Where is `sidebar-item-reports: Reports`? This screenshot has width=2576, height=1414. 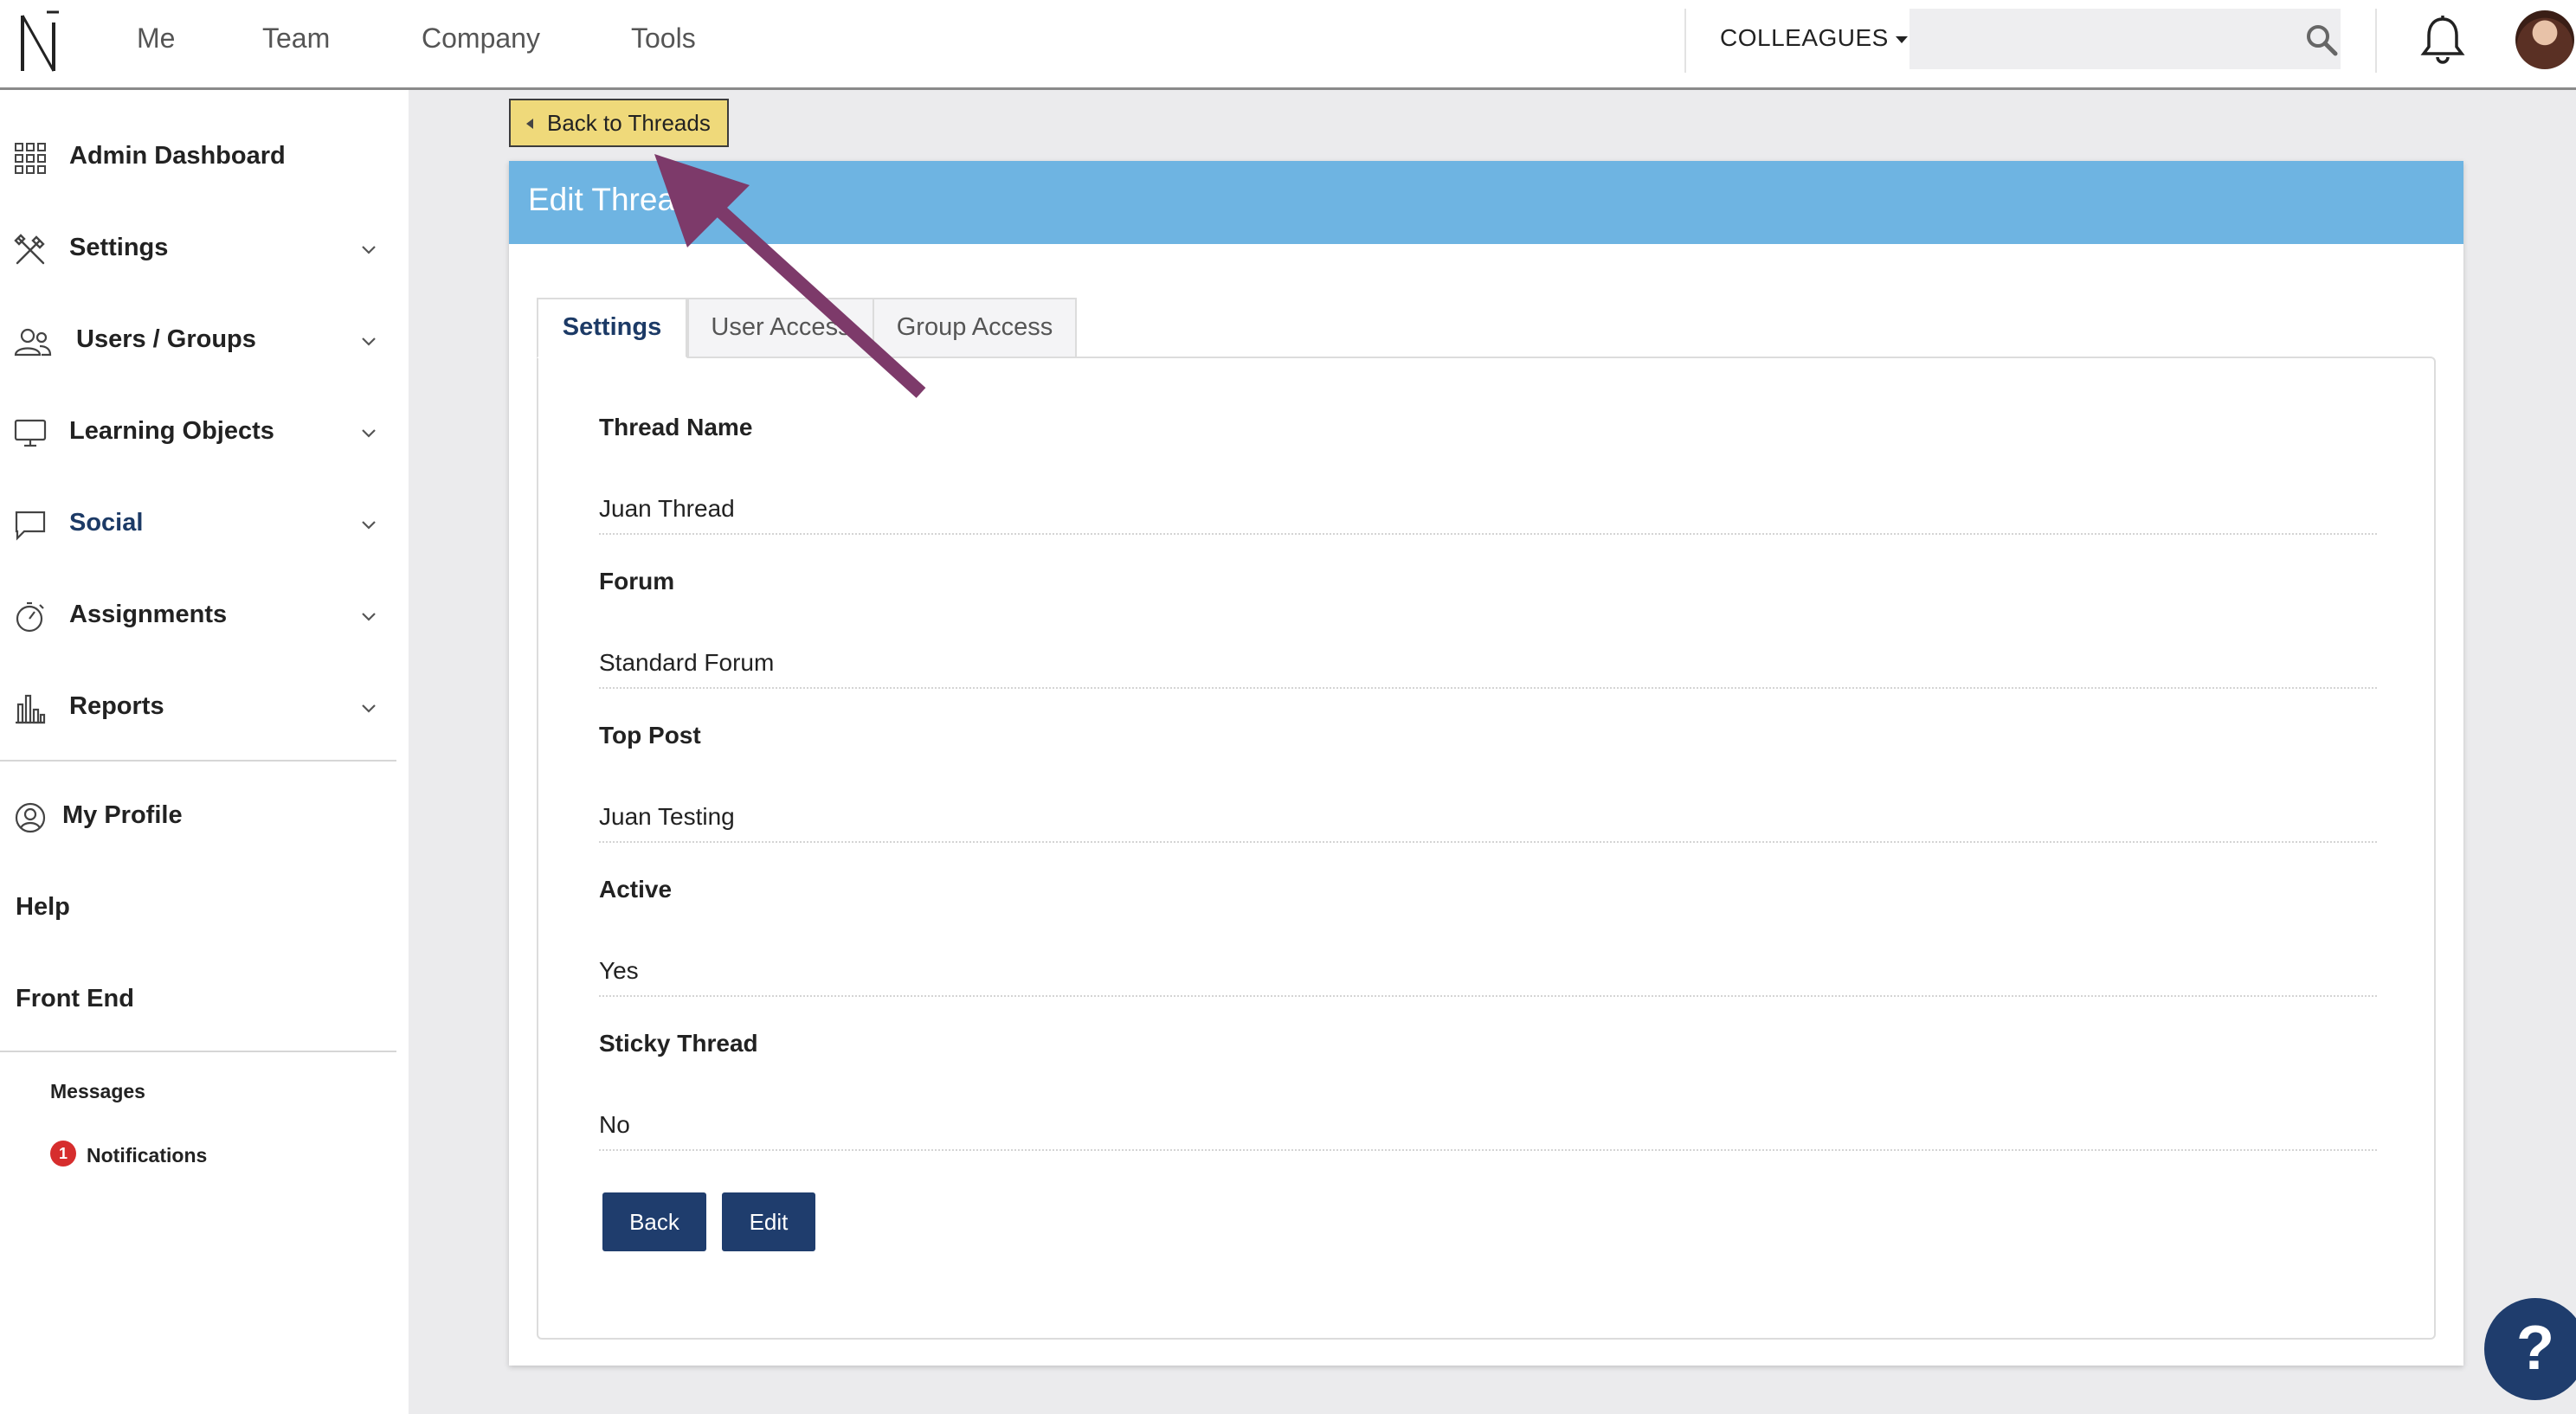
sidebar-item-reports: Reports is located at coordinates (199, 707).